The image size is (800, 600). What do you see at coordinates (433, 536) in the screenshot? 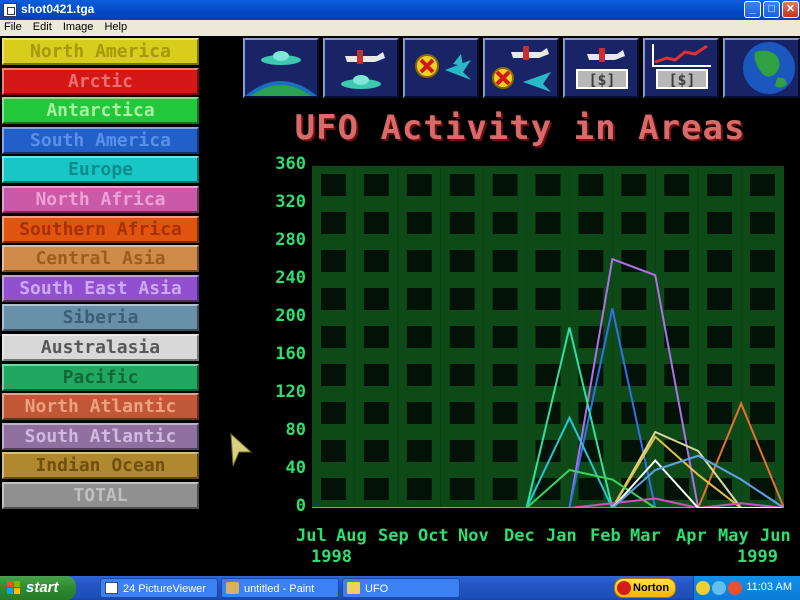
I see `x-tick-label: Oct` at bounding box center [433, 536].